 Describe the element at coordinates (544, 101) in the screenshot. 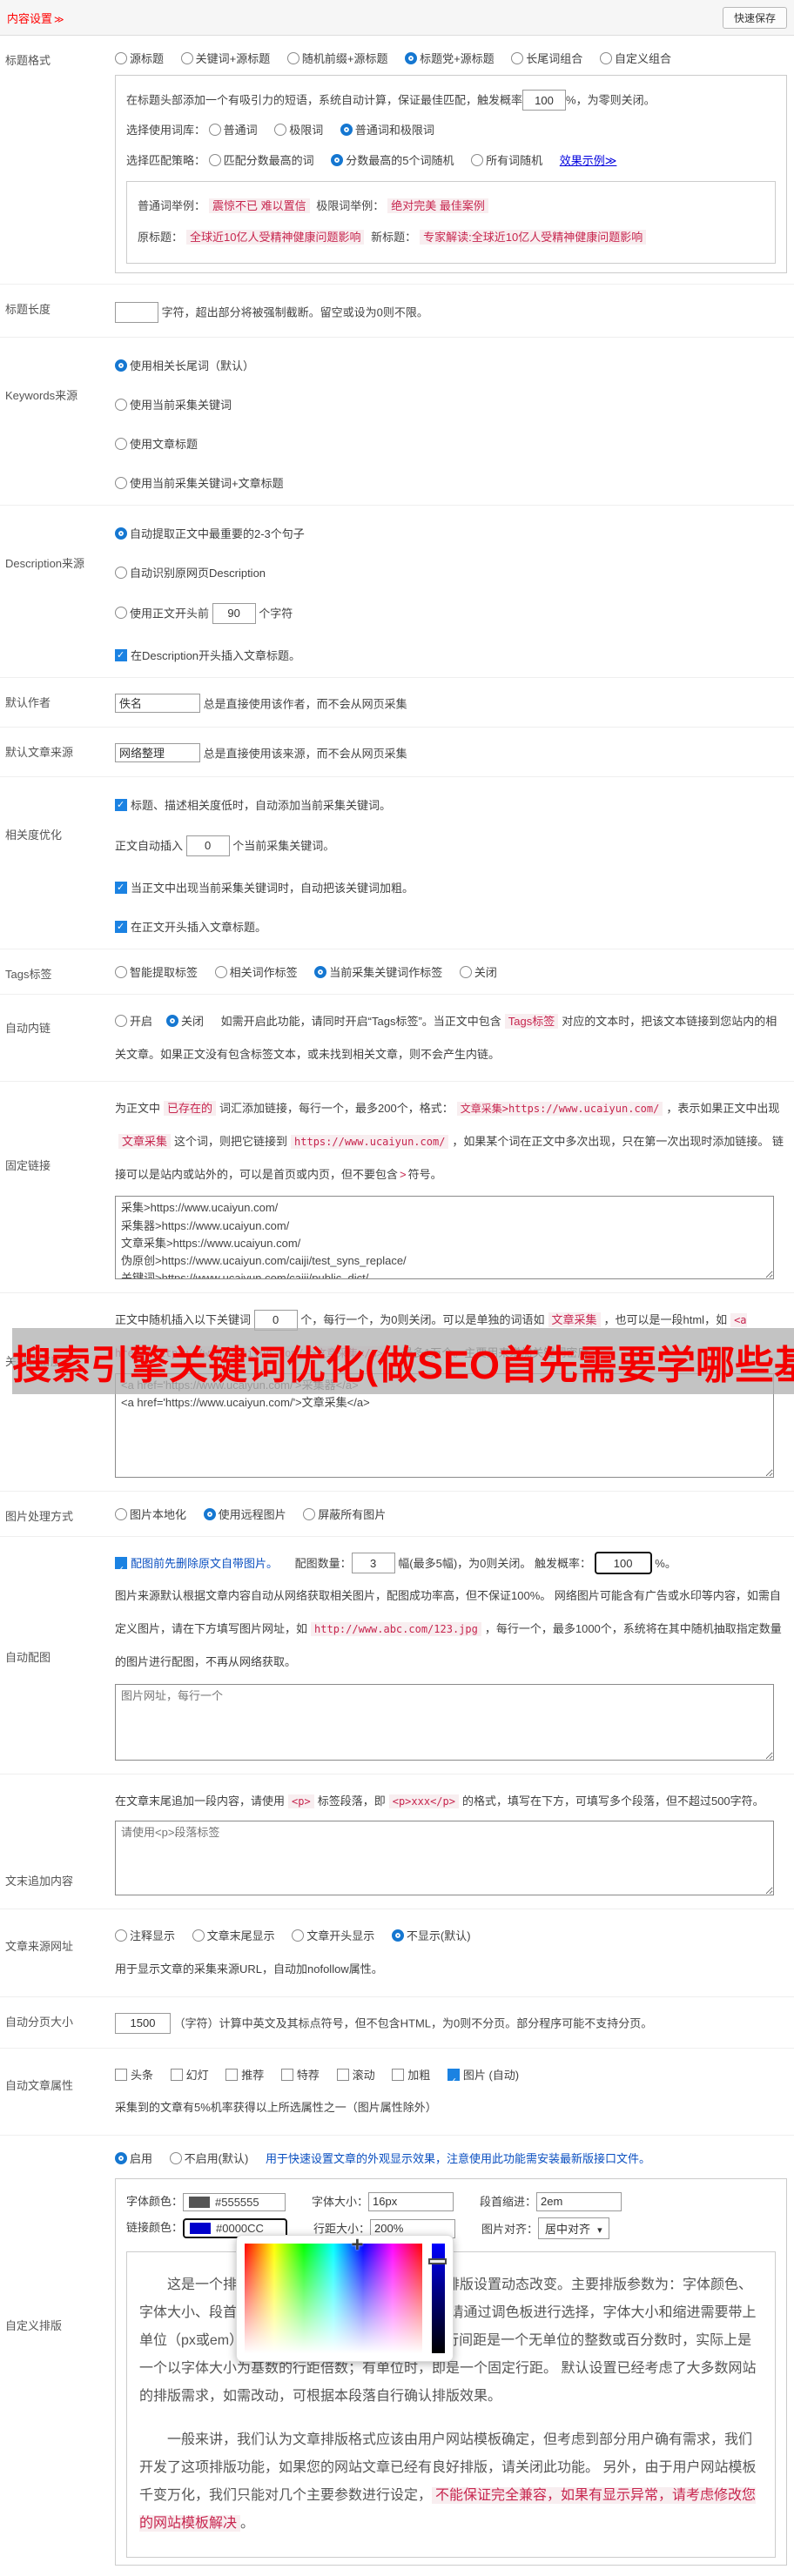

I see `probability-input` at that location.